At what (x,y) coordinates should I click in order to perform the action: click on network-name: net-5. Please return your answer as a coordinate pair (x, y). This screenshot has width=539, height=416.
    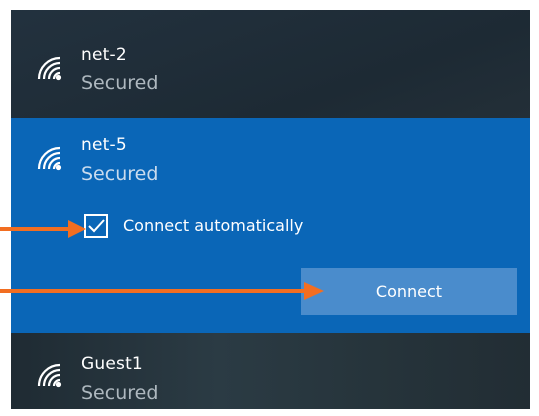
    Looking at the image, I should click on (104, 145).